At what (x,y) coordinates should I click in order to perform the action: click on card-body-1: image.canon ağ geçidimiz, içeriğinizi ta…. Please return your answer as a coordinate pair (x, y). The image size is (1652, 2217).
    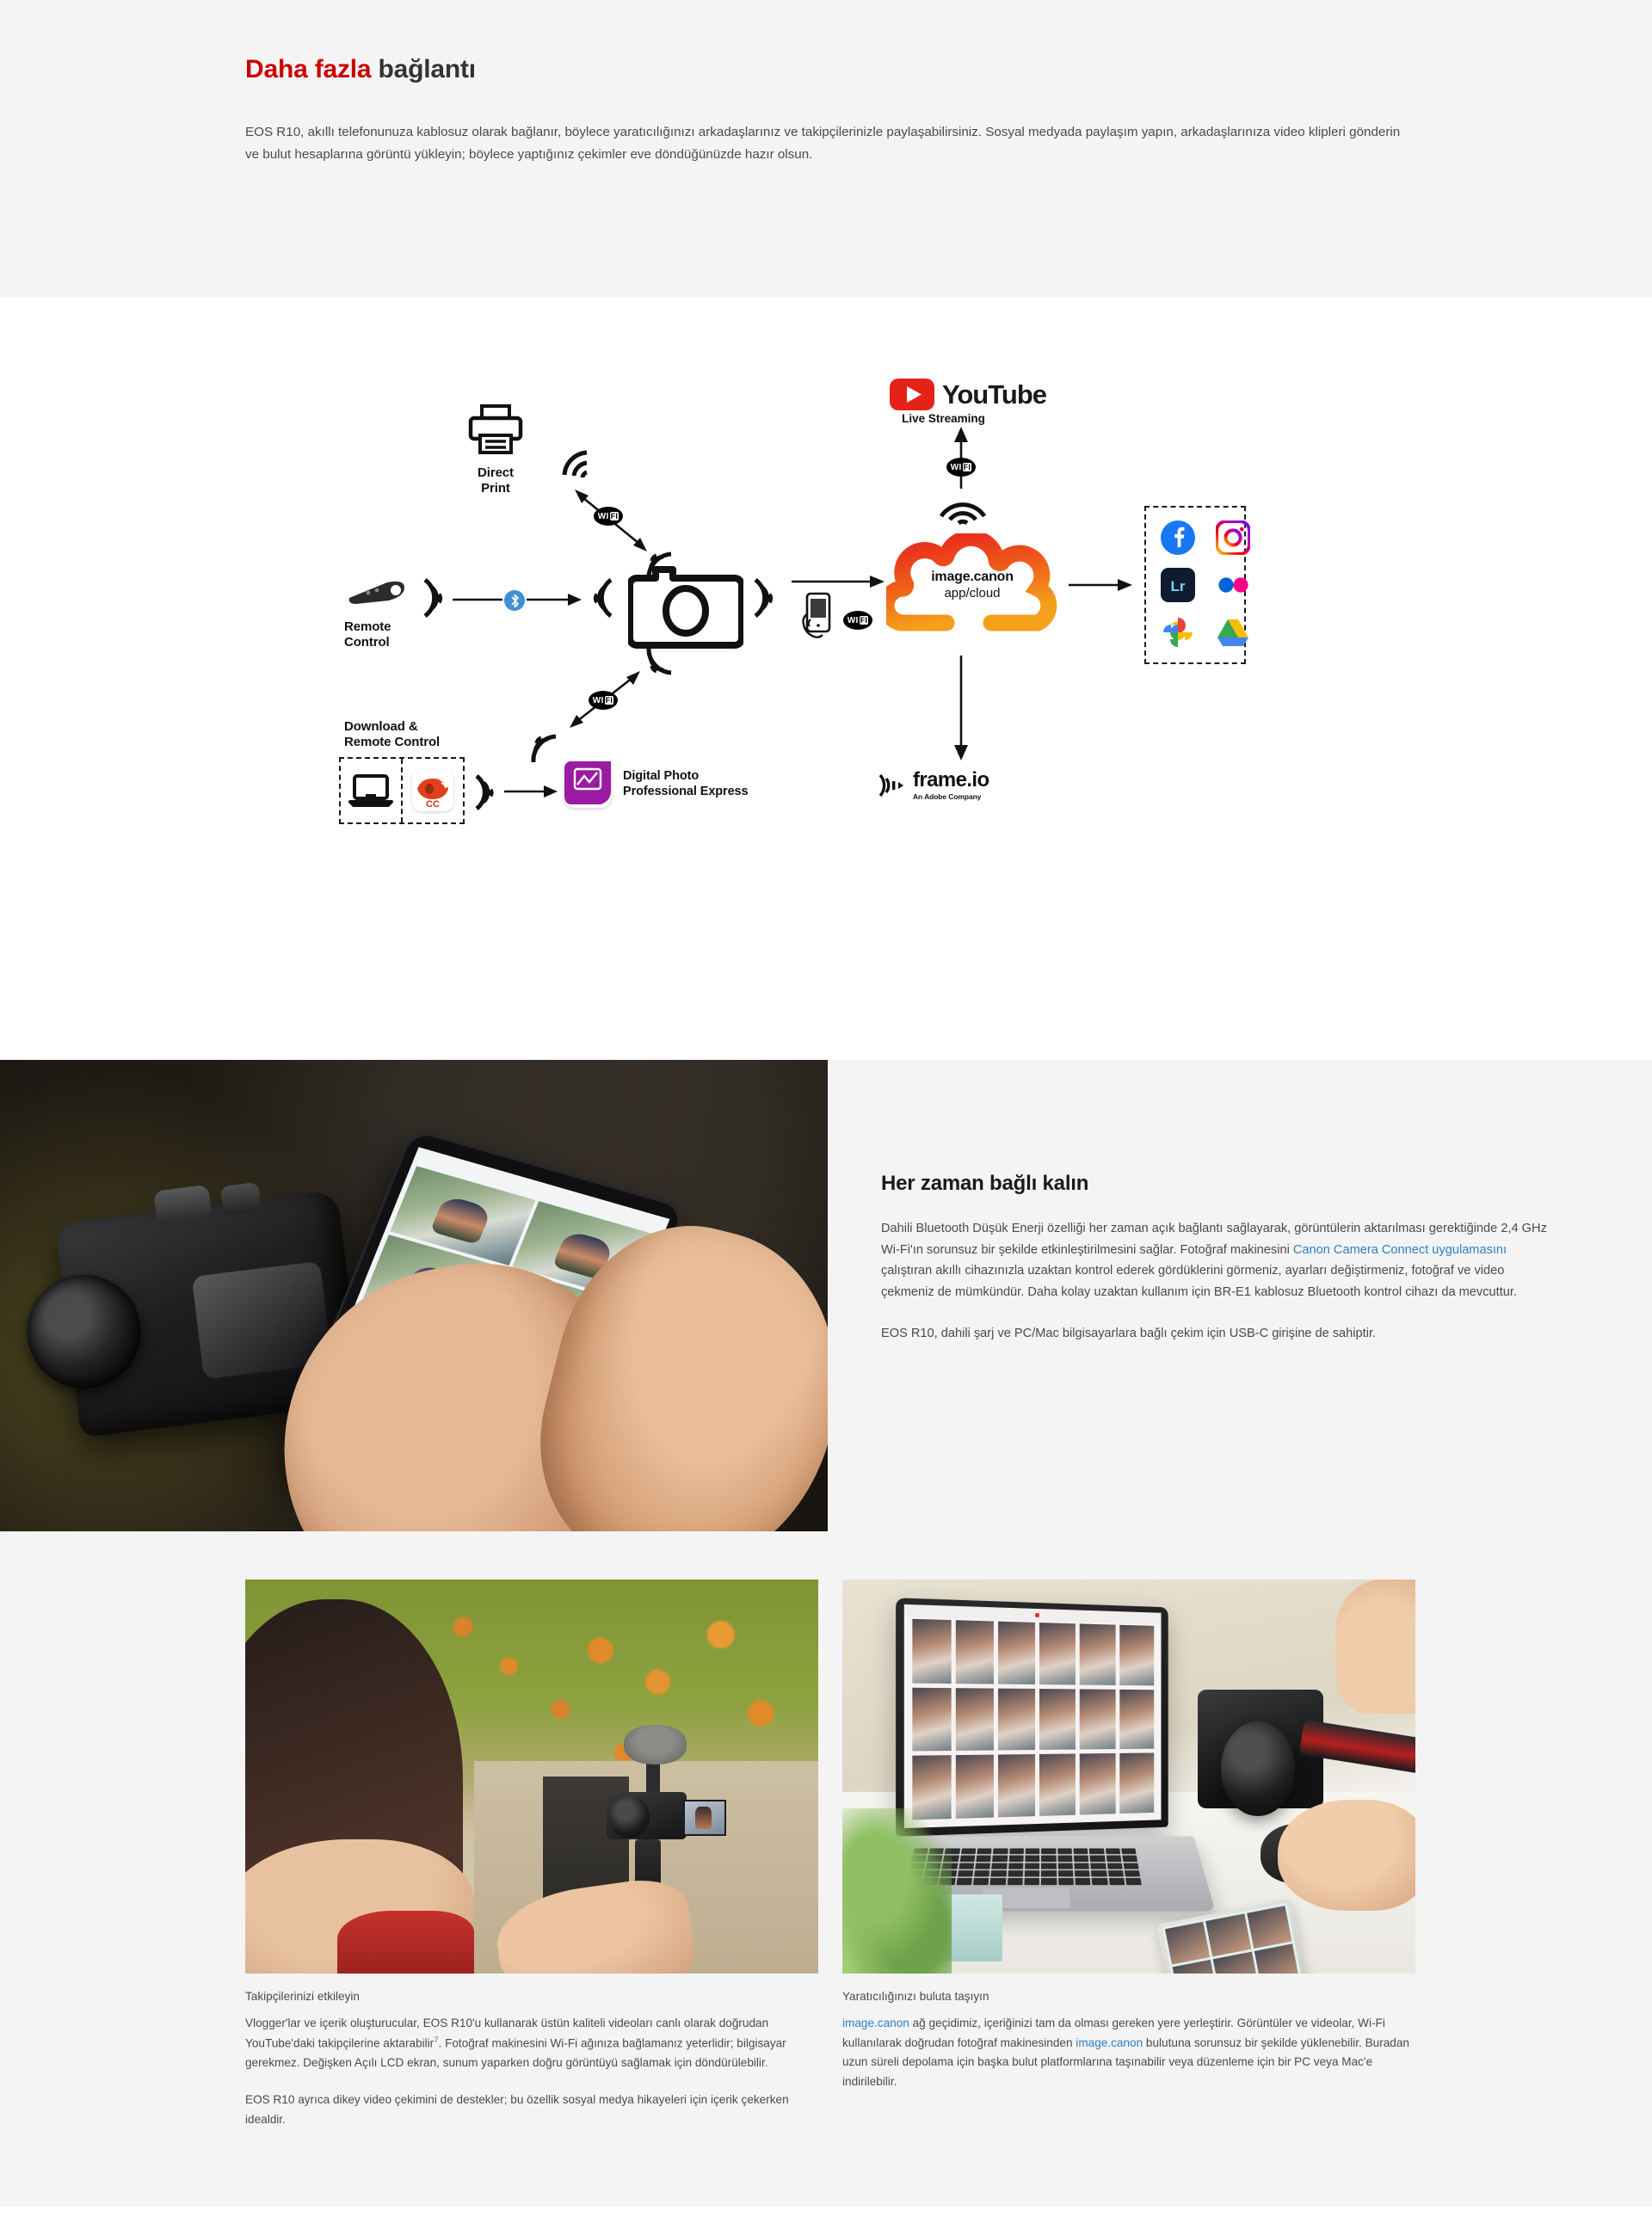
    Looking at the image, I should click on (1128, 2052).